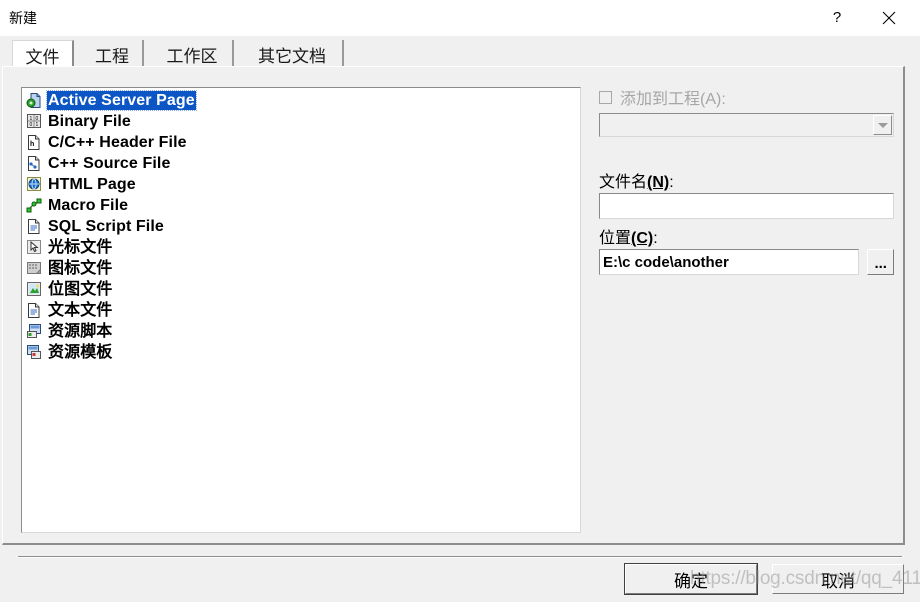 The width and height of the screenshot is (920, 602). What do you see at coordinates (34, 100) in the screenshot?
I see `asp-page-icon` at bounding box center [34, 100].